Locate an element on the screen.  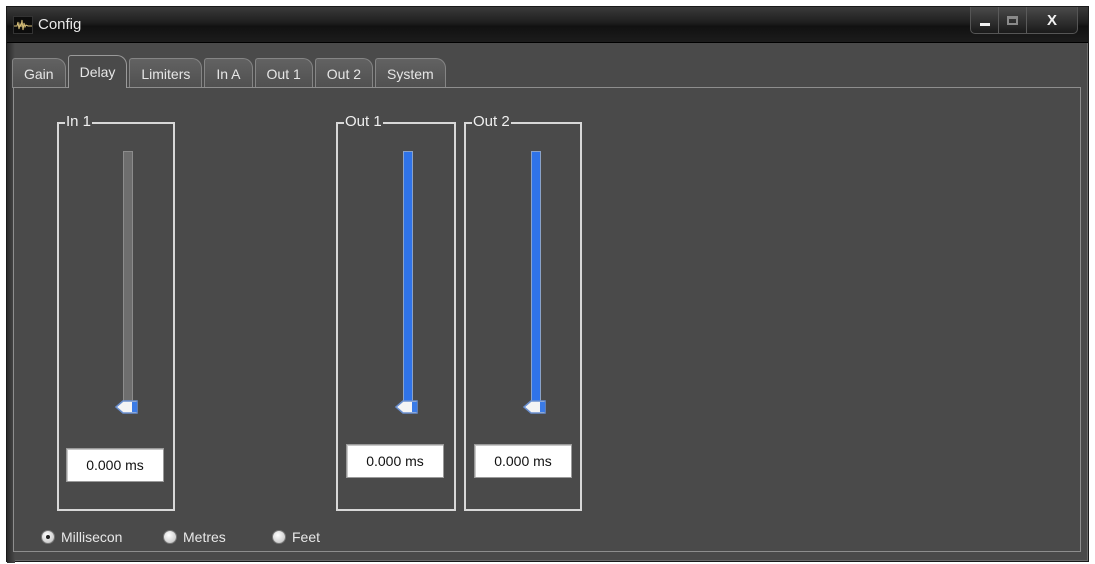
window-controls: X is located at coordinates (1024, 20).